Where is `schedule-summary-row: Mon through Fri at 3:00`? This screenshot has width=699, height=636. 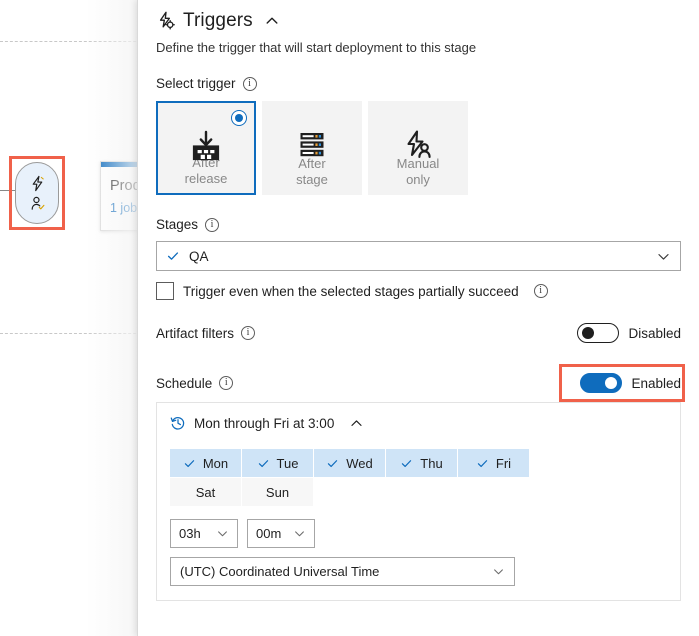 schedule-summary-row: Mon through Fri at 3:00 is located at coordinates (418, 423).